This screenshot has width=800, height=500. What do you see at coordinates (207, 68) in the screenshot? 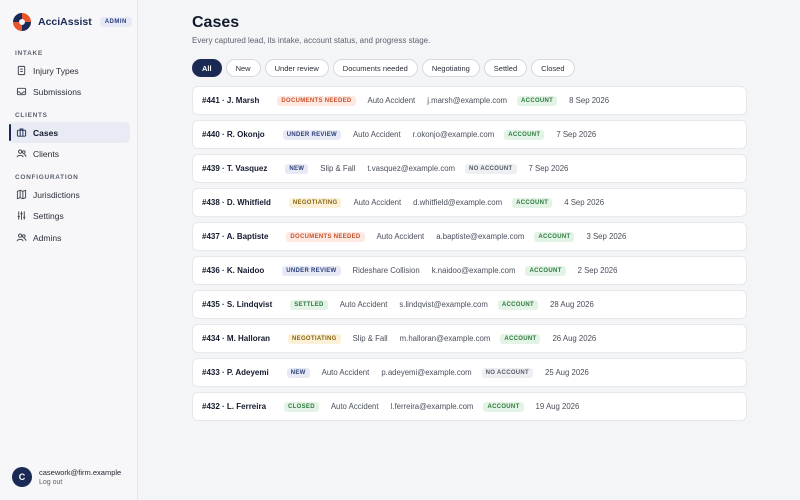
I see `filter-chip-all: All` at bounding box center [207, 68].